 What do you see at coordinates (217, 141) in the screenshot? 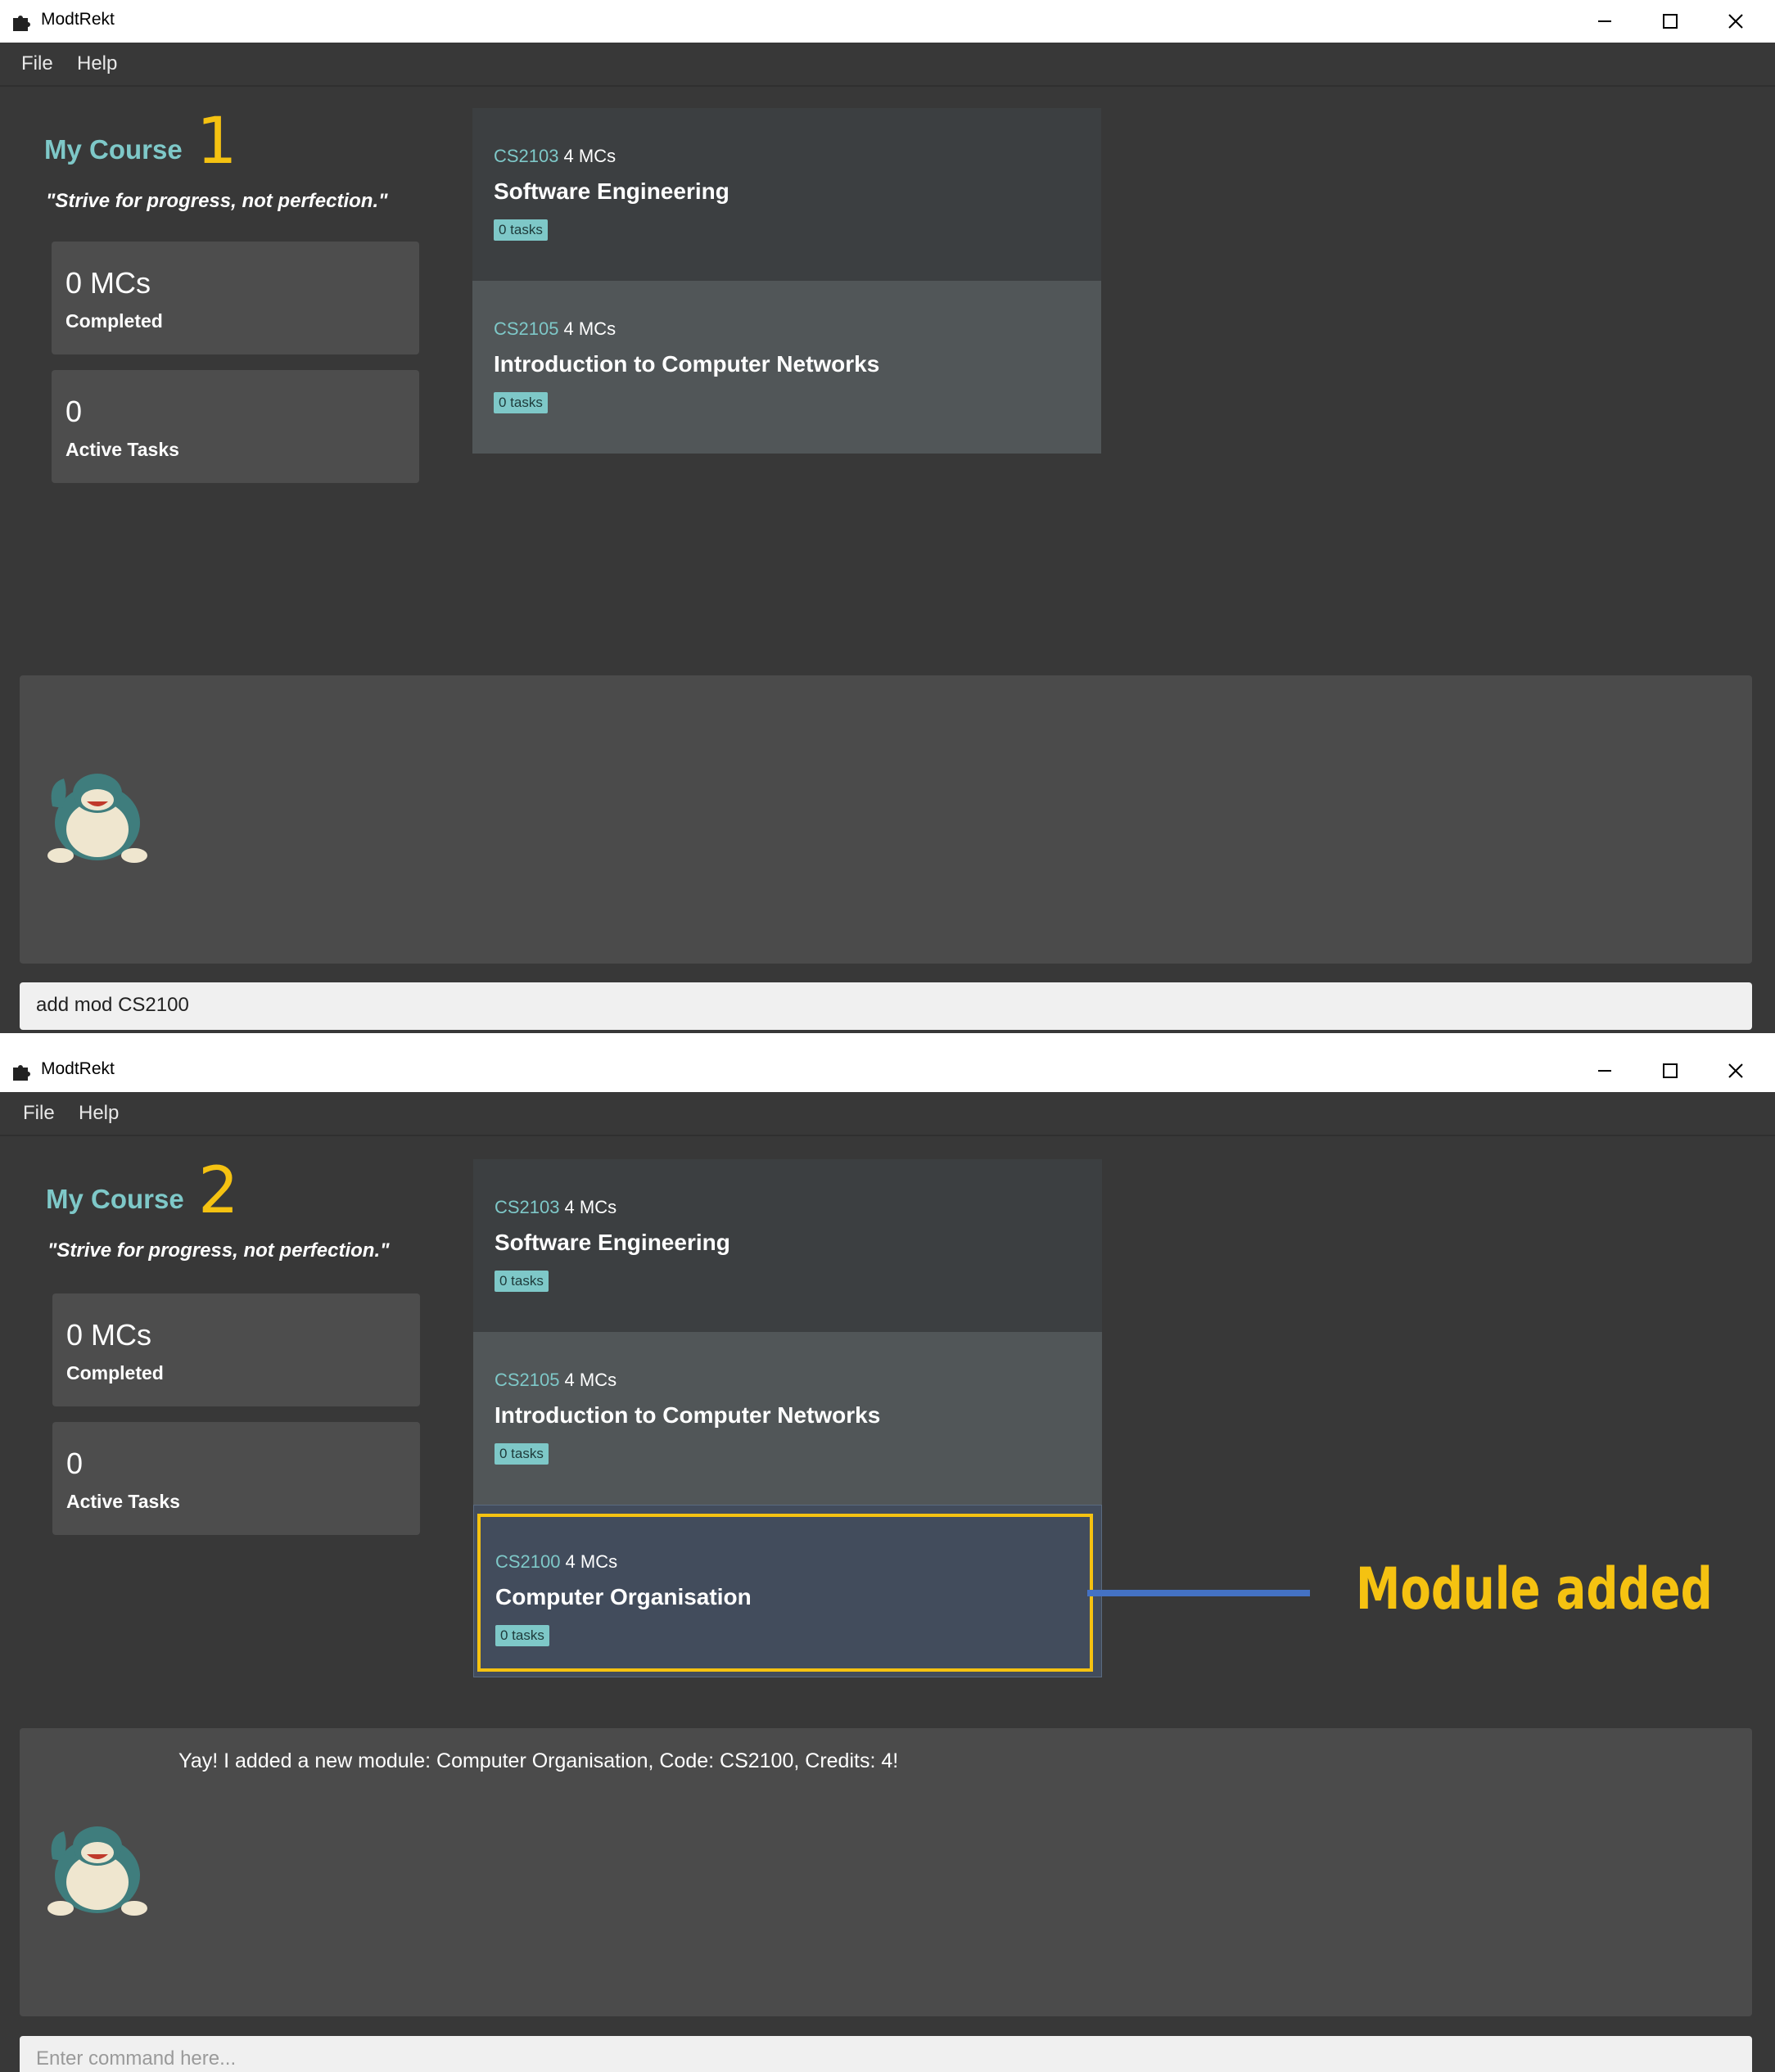
I see `step-number: 1` at bounding box center [217, 141].